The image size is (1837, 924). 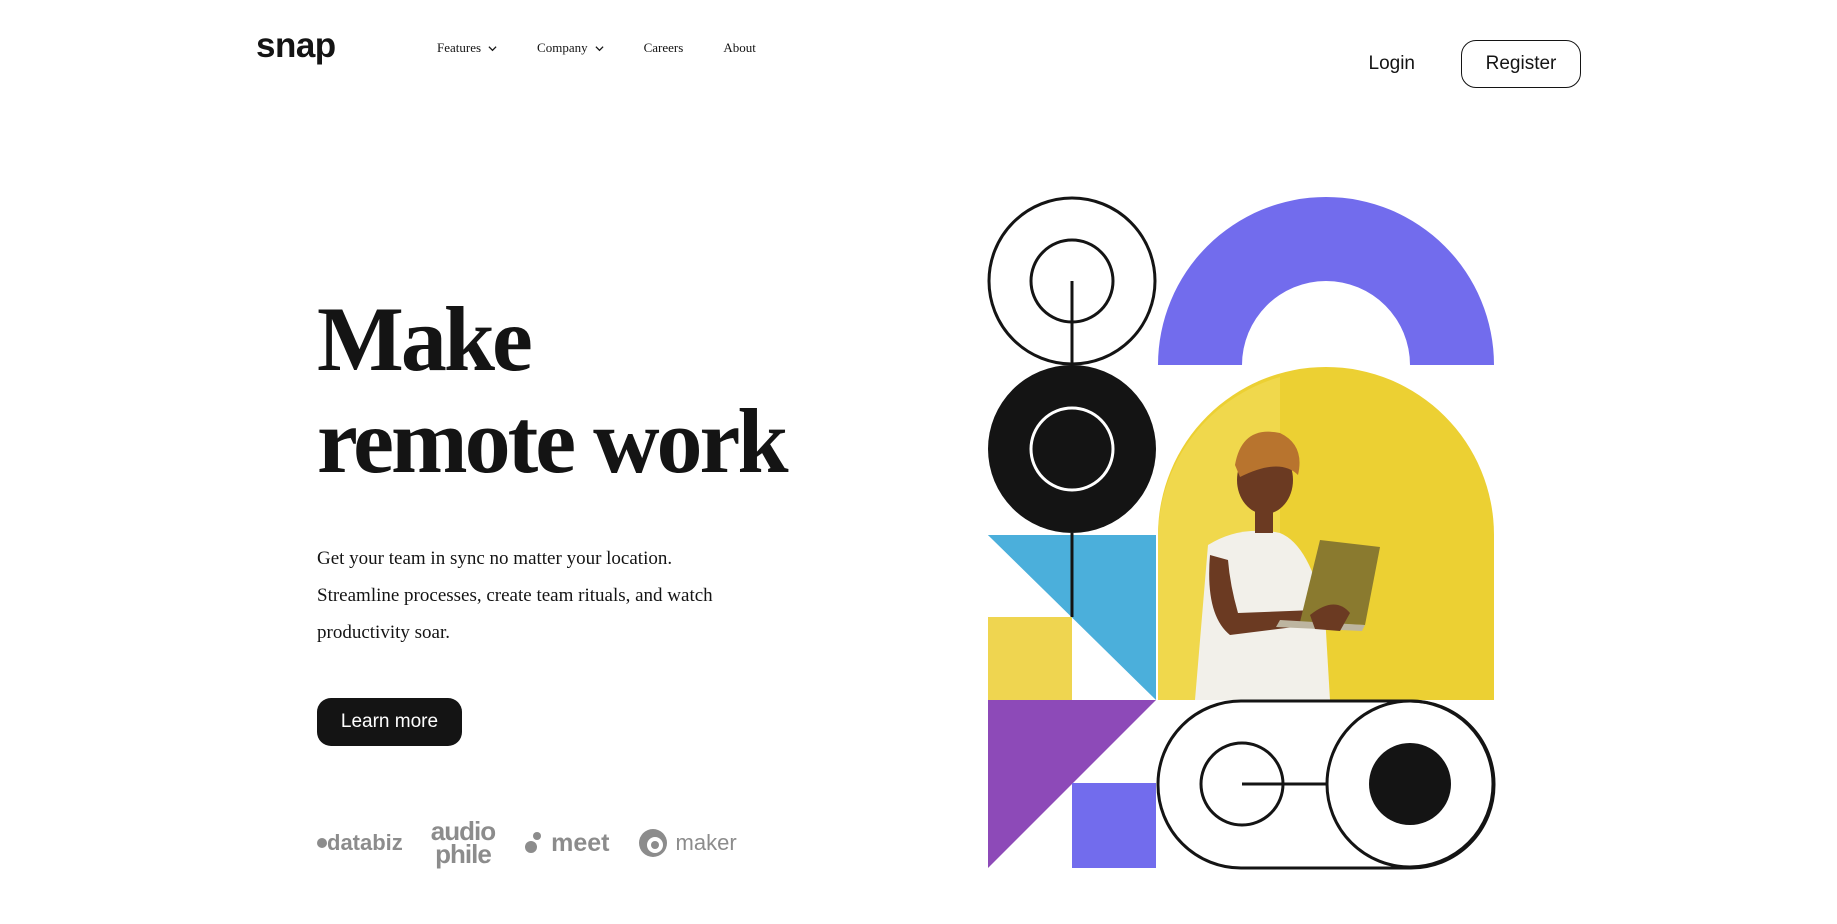 I want to click on pill-outline-shape, so click(x=1326, y=784).